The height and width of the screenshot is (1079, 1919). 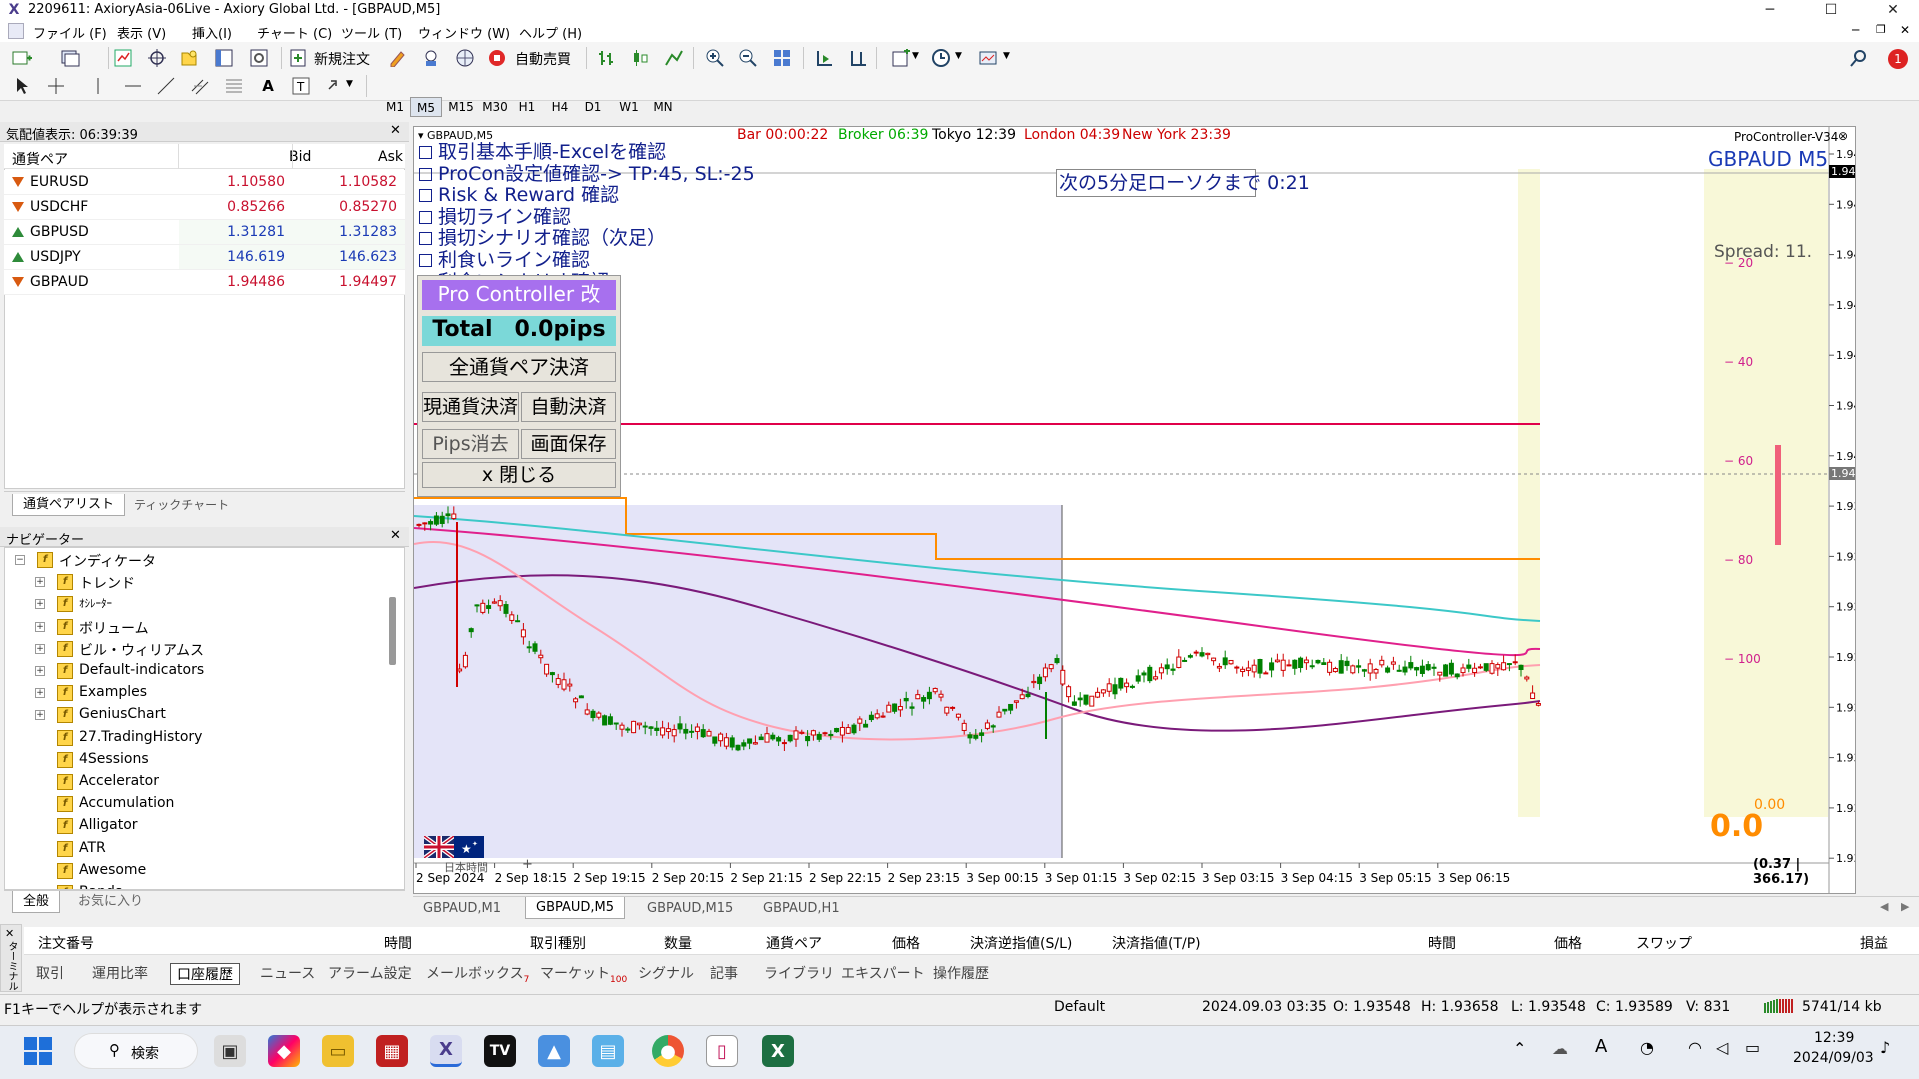 What do you see at coordinates (50, 973) in the screenshot?
I see `terminal-tab: 取引` at bounding box center [50, 973].